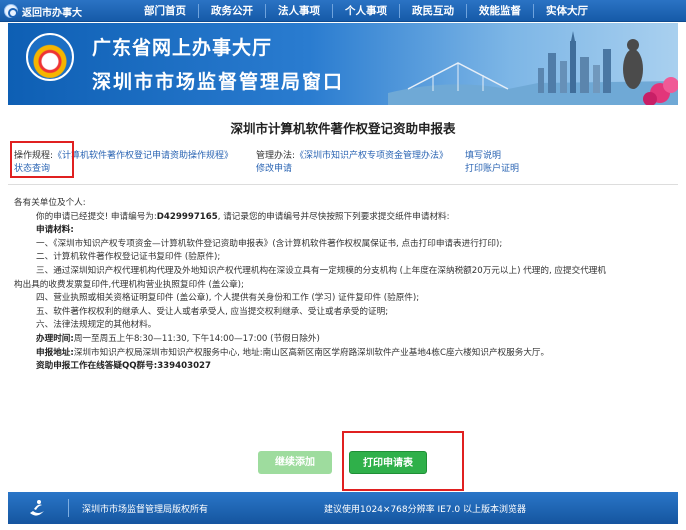  I want to click on hours-label: 办理时间:, so click(55, 338).